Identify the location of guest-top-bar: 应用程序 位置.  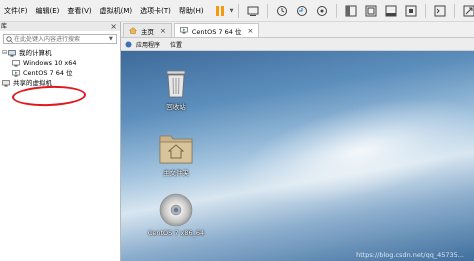
(297, 44).